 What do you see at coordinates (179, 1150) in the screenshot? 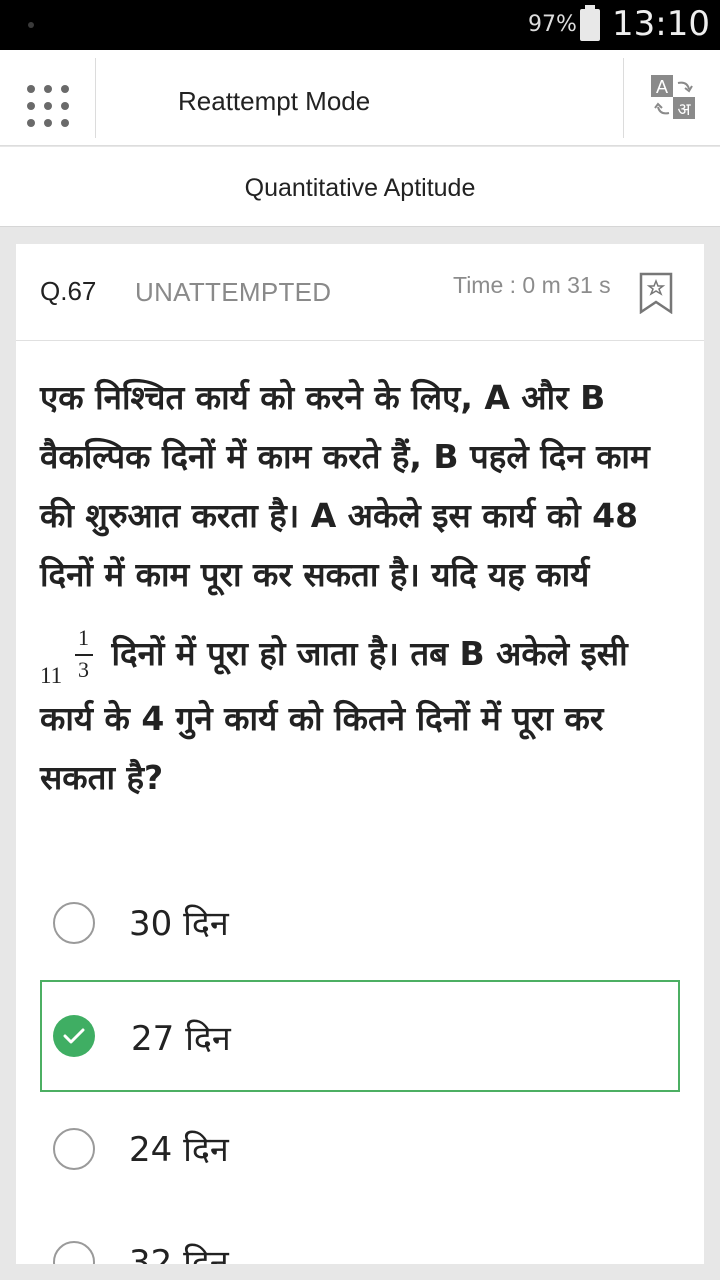
I see `option-label: 24 दिन` at bounding box center [179, 1150].